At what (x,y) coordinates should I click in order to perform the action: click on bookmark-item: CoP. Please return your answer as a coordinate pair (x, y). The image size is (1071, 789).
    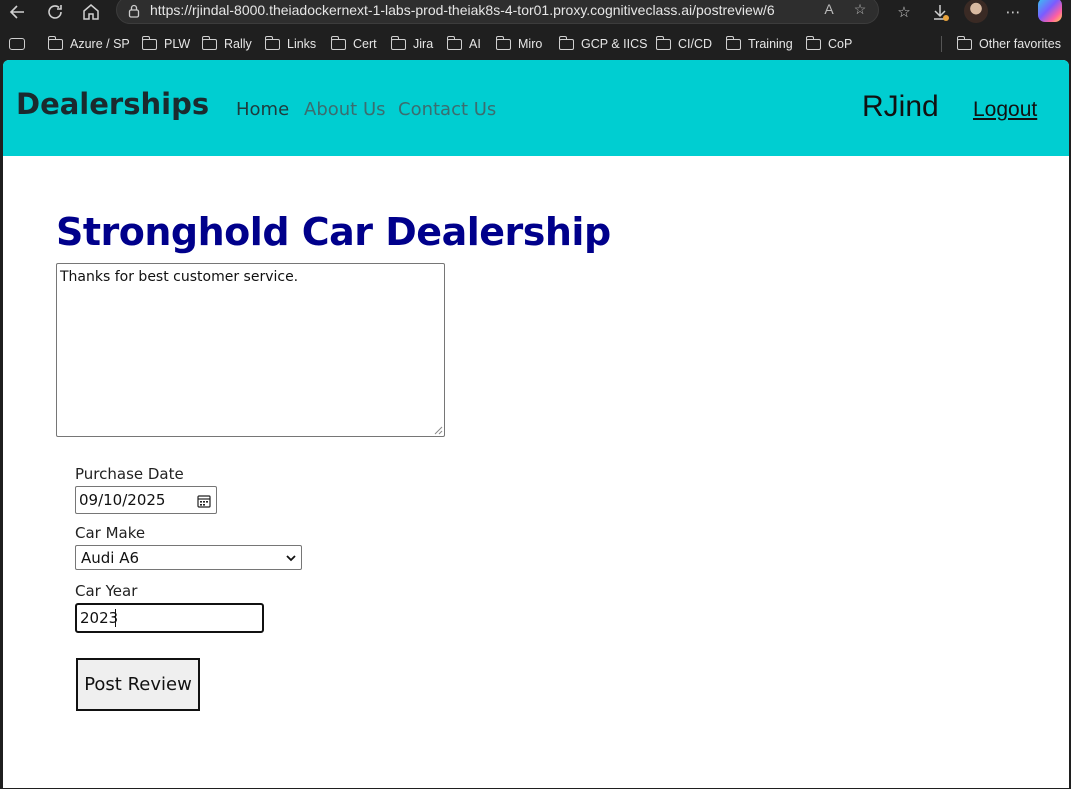
    Looking at the image, I should click on (828, 44).